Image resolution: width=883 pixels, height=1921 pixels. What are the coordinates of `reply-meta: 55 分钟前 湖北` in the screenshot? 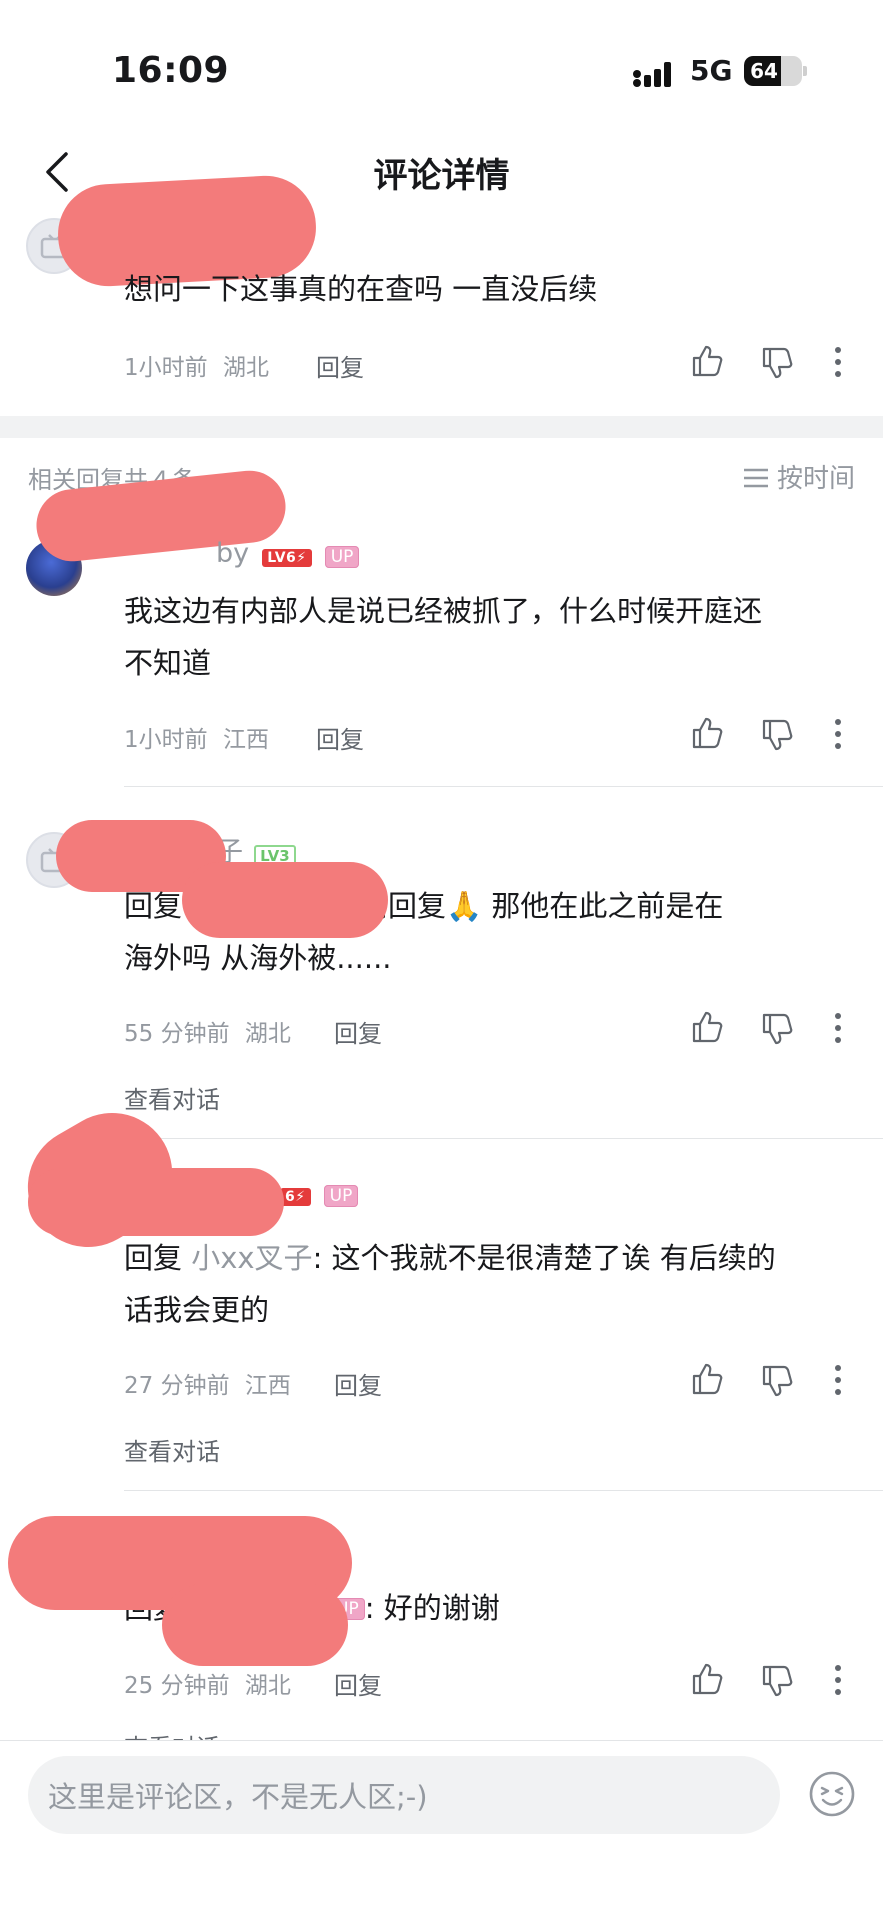 It's located at (207, 1031).